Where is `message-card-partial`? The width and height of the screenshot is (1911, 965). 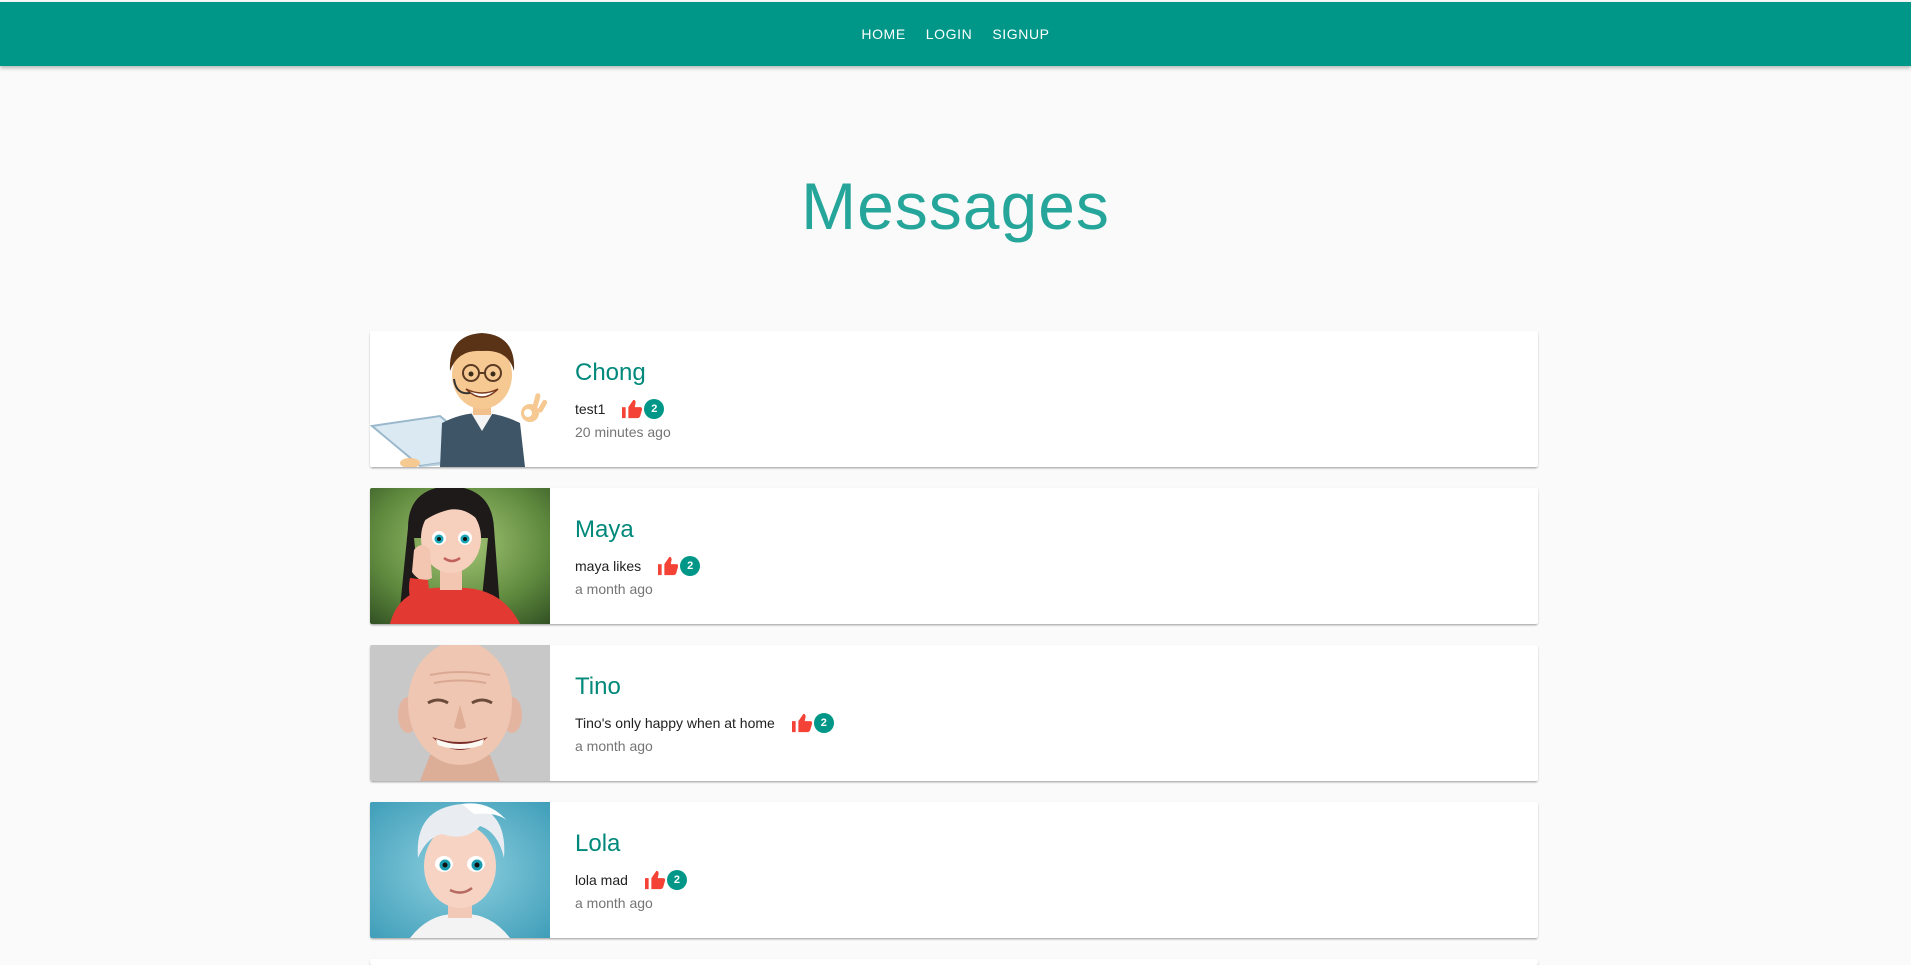
message-card-partial is located at coordinates (954, 962).